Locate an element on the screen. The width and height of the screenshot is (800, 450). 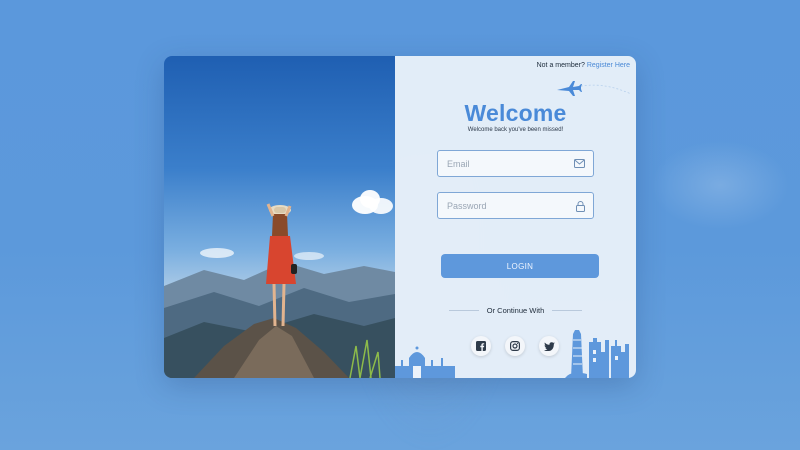
register-text: Not a member? is located at coordinates (560, 65).